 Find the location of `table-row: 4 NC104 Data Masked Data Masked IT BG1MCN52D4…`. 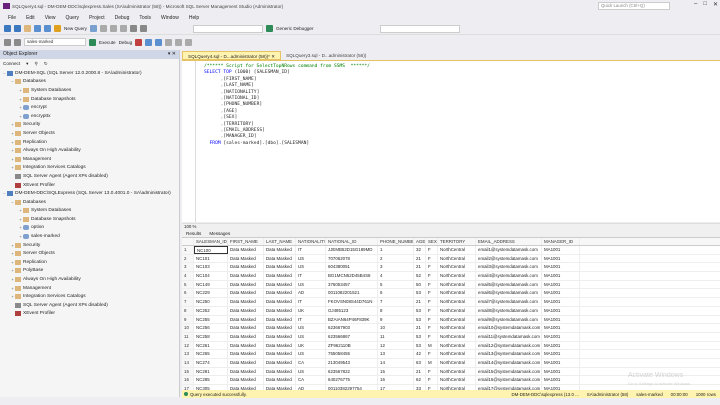

table-row: 4 NC104 Data Masked Data Masked IT BG1MCN52D4… is located at coordinates (451, 276).